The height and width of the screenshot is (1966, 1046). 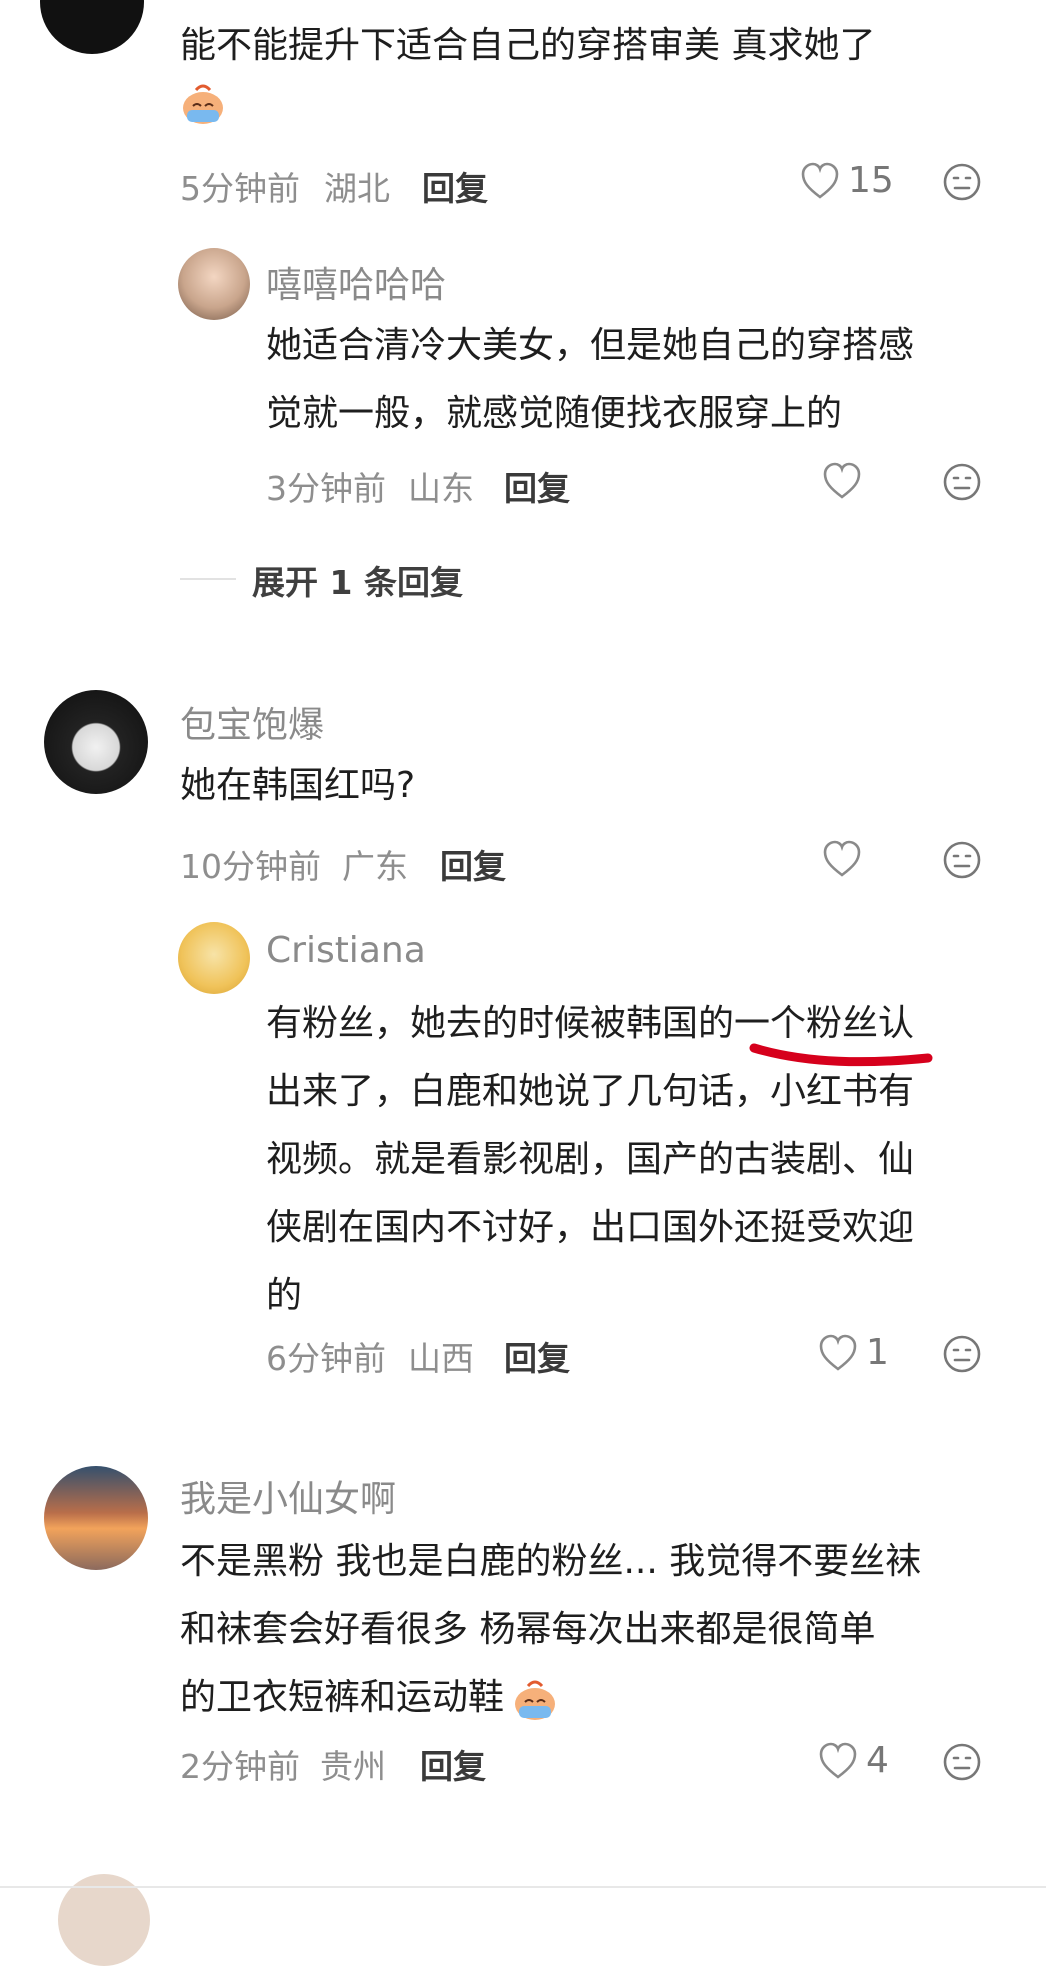 I want to click on like-count: 1, so click(x=877, y=1352).